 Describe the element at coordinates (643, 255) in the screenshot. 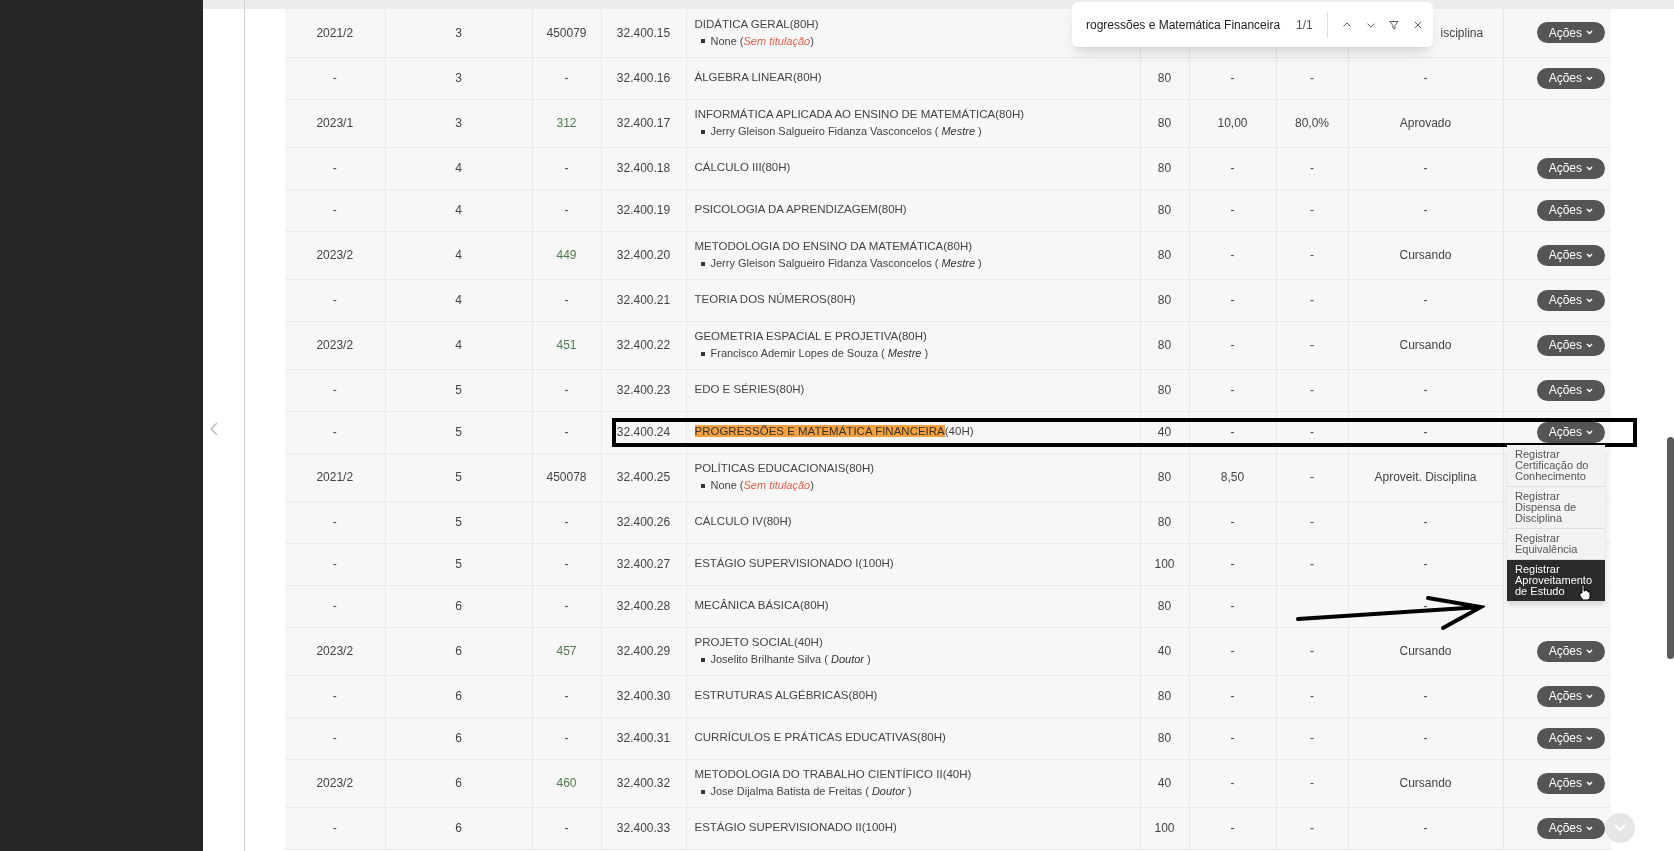

I see `code-cell: 32.400.20` at that location.